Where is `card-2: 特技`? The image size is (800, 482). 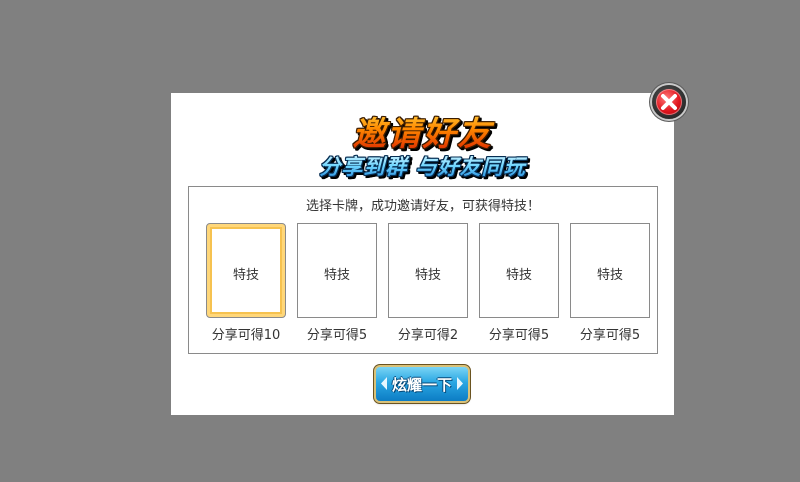
card-2: 特技 is located at coordinates (337, 270).